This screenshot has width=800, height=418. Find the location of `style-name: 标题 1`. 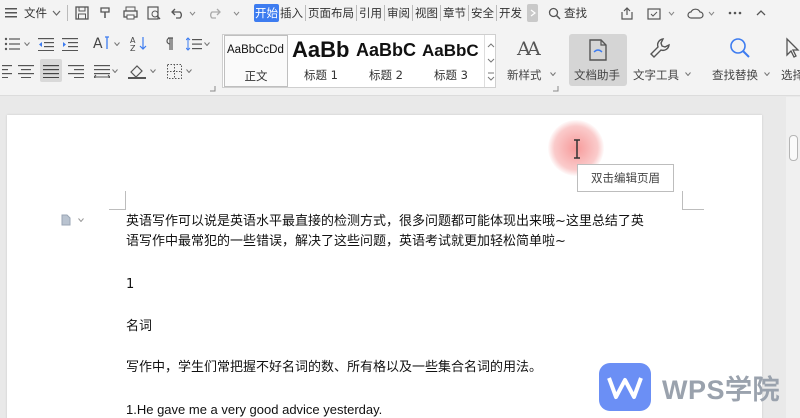

style-name: 标题 1 is located at coordinates (321, 75).